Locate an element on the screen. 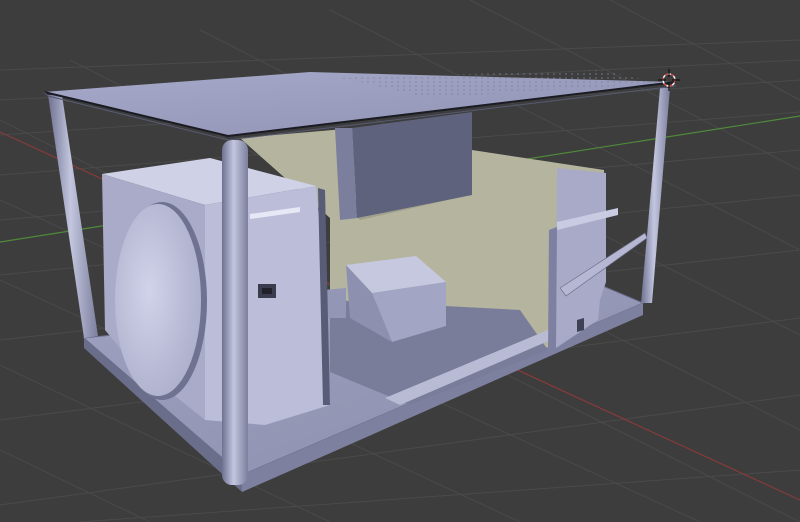  drum-face is located at coordinates (158, 300).